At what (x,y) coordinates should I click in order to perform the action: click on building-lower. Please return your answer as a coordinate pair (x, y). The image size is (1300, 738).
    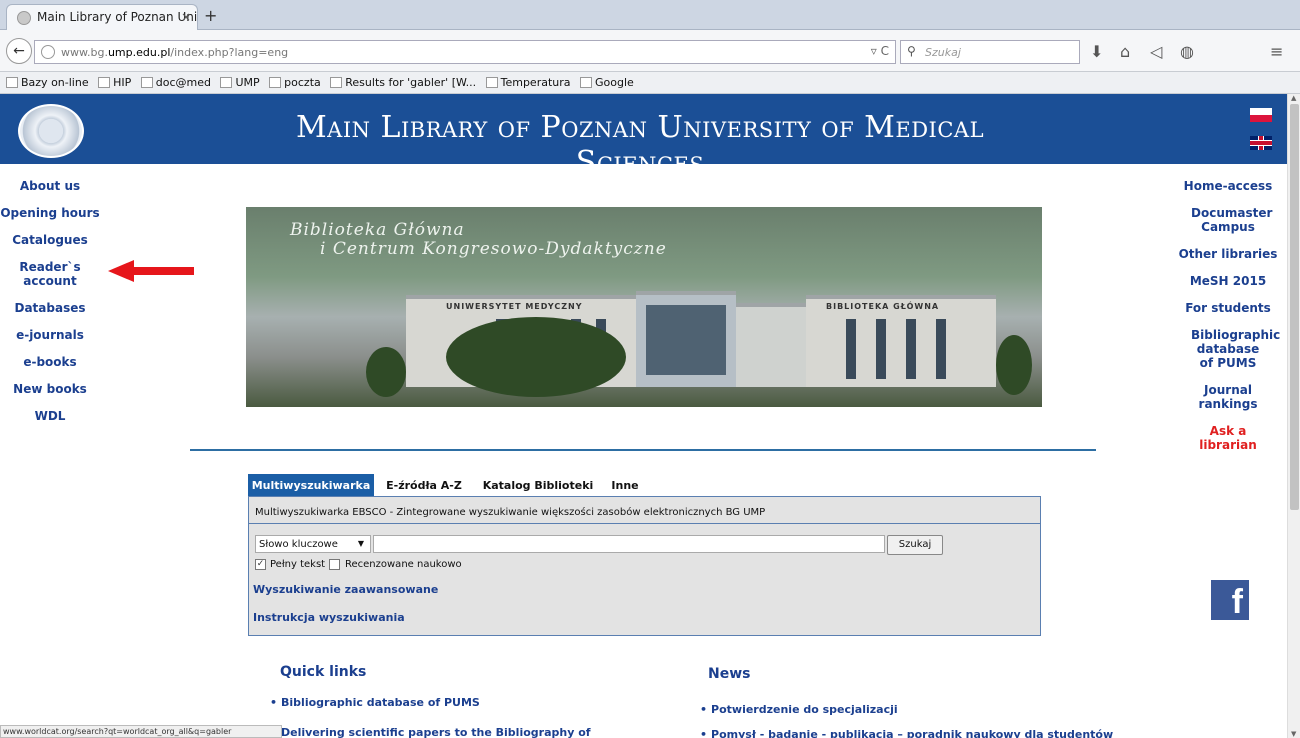
    Looking at the image, I should click on (771, 345).